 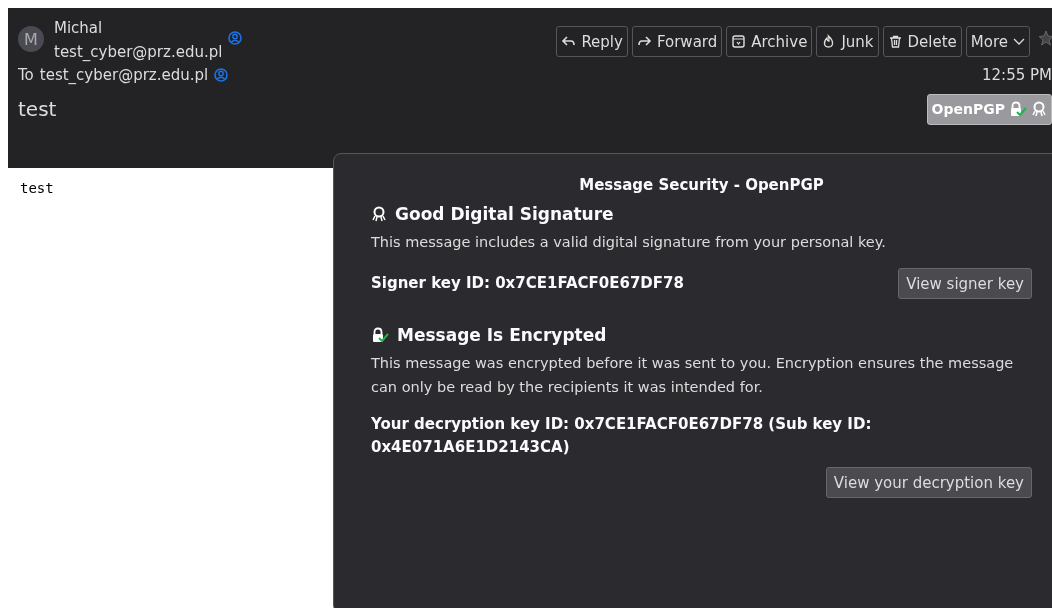 I want to click on section-heading: Good Digital Signature, so click(x=504, y=214).